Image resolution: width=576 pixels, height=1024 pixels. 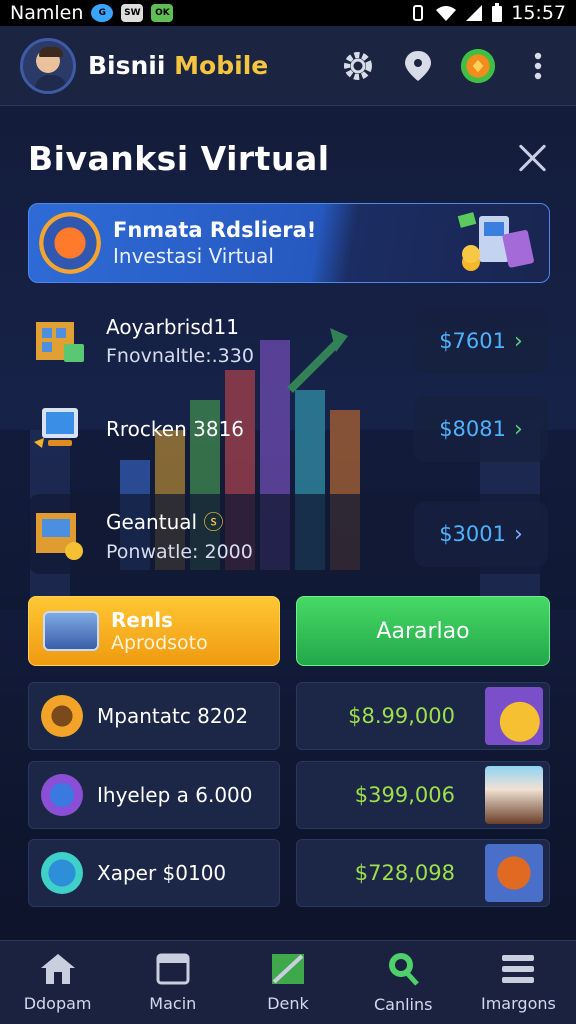 I want to click on nav-label: Imargons, so click(x=518, y=1003).